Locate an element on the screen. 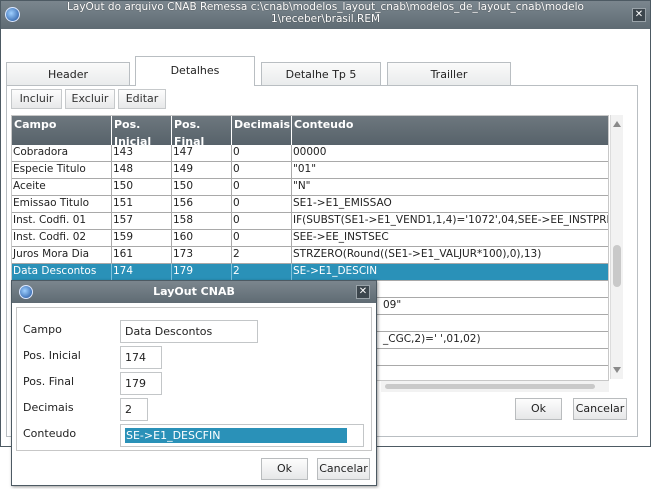  dialog-titlebar: LayOut CNAB ✕ is located at coordinates (194, 292).